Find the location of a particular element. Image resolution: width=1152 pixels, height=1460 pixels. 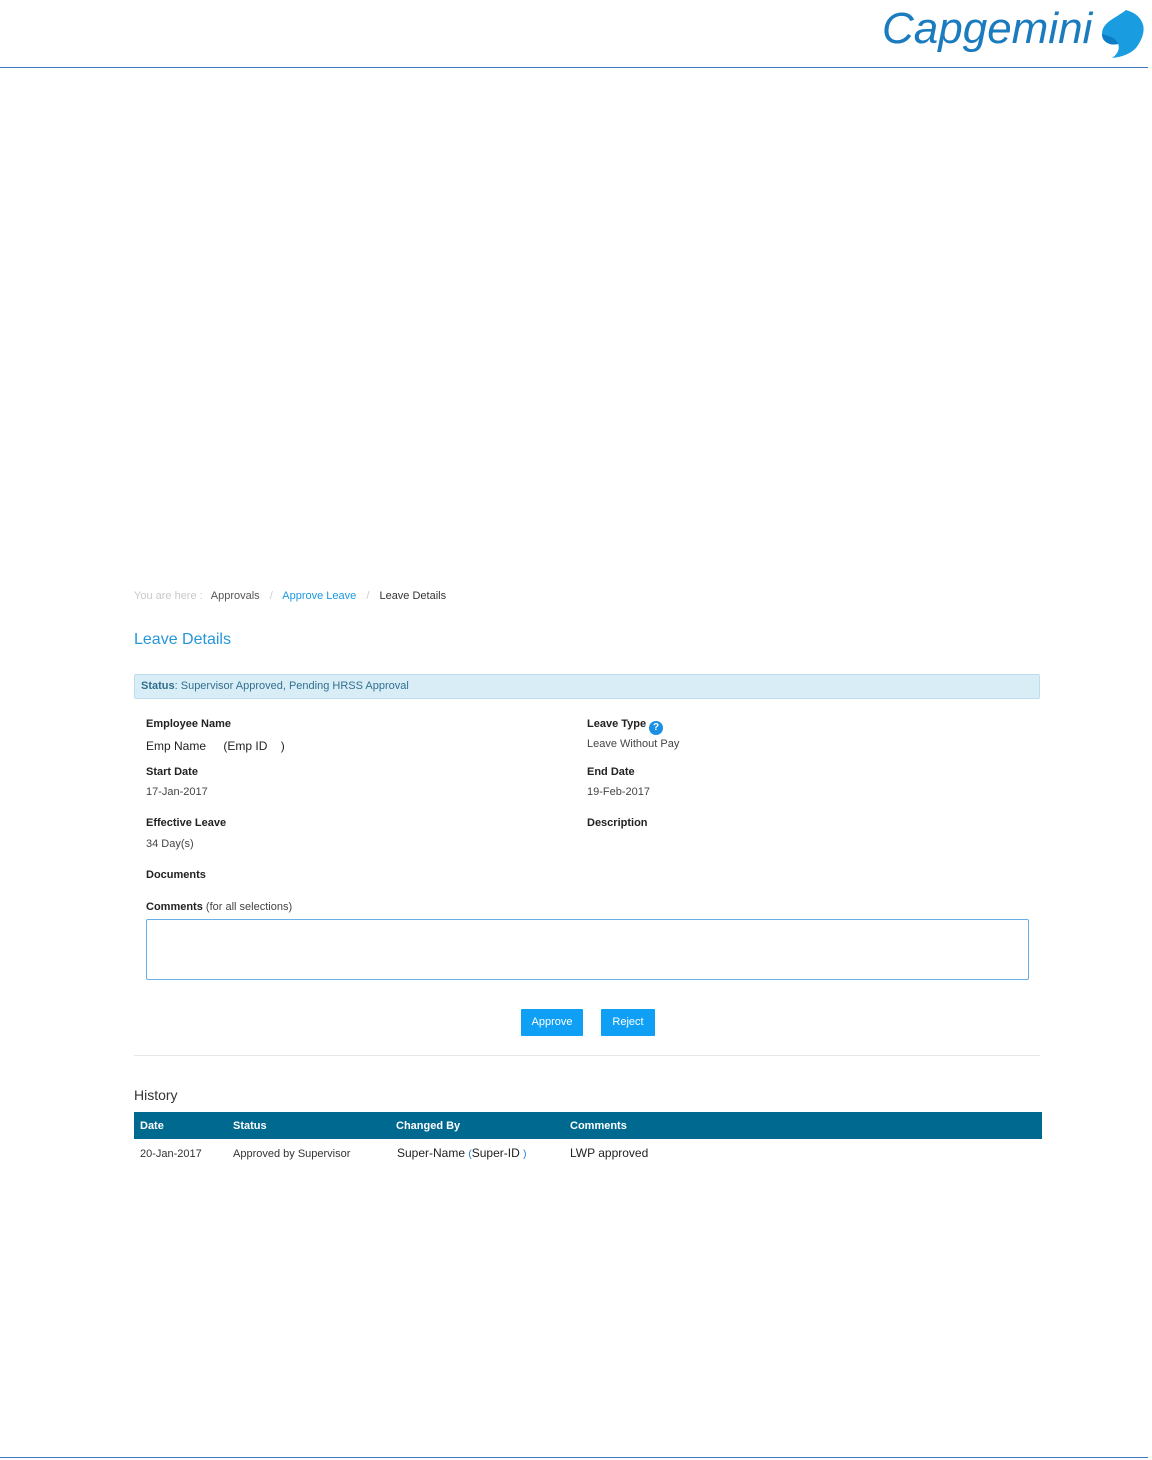

comments-label: Comments is located at coordinates (174, 907).